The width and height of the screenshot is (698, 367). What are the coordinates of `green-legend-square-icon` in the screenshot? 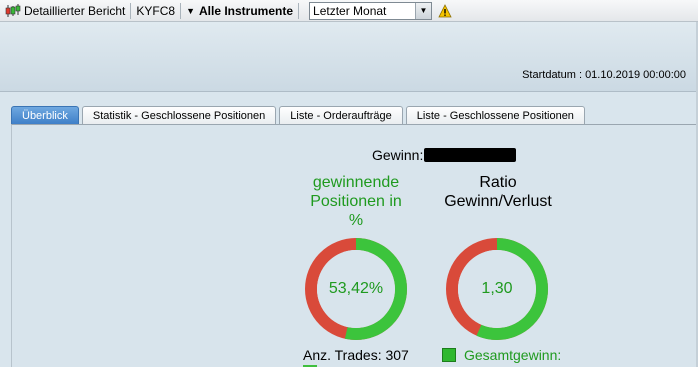 It's located at (449, 355).